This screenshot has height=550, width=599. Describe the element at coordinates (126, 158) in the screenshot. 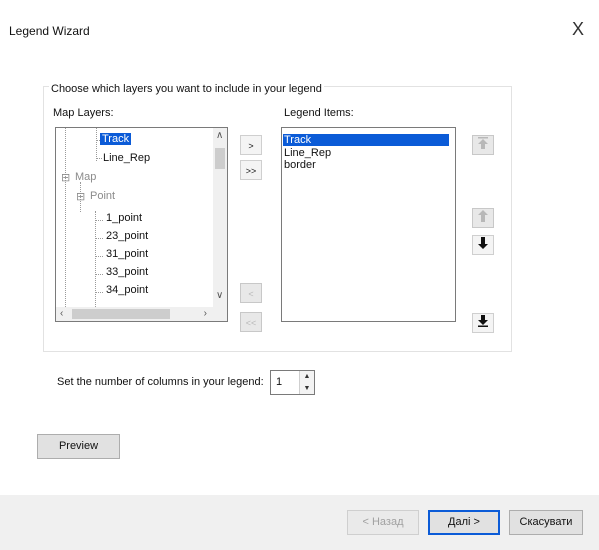

I see `tree-item-line-rep: Line_Rep` at that location.